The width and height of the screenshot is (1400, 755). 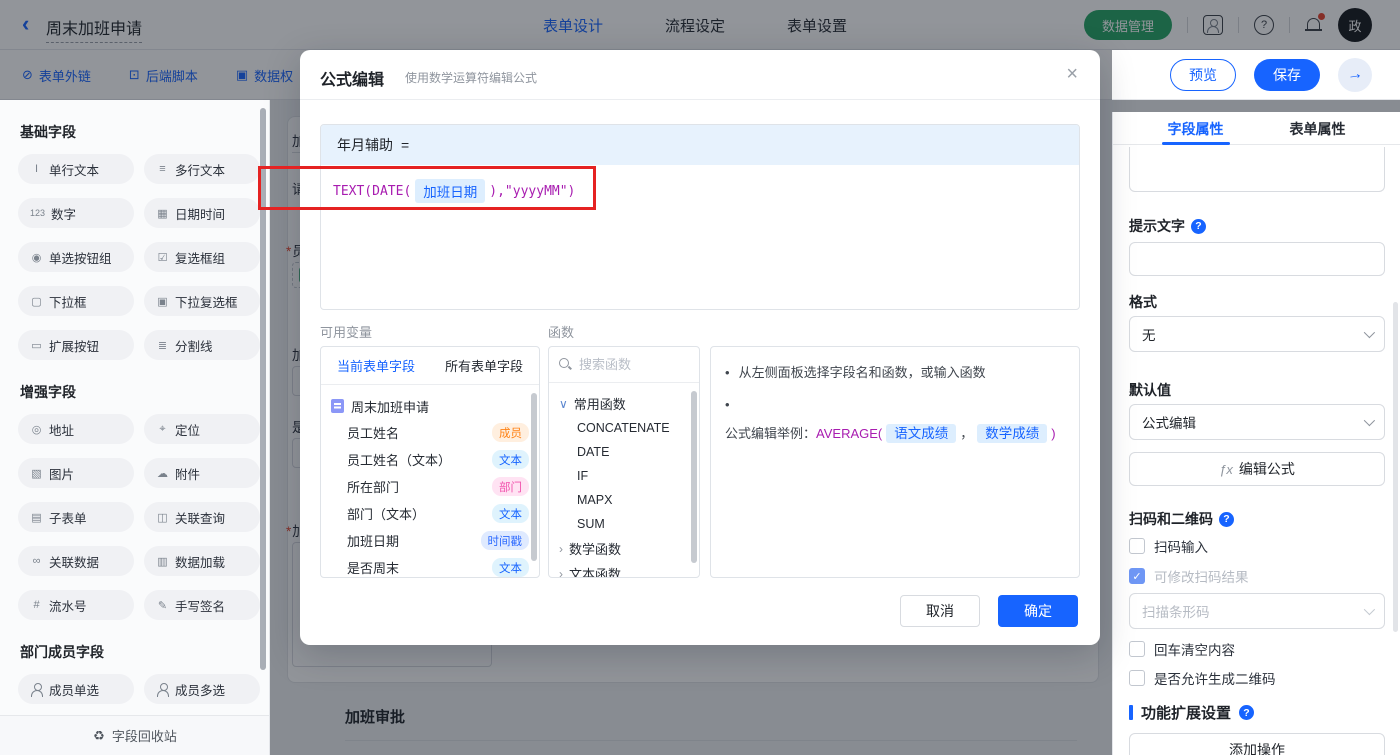 I want to click on share-button: →, so click(x=1355, y=75).